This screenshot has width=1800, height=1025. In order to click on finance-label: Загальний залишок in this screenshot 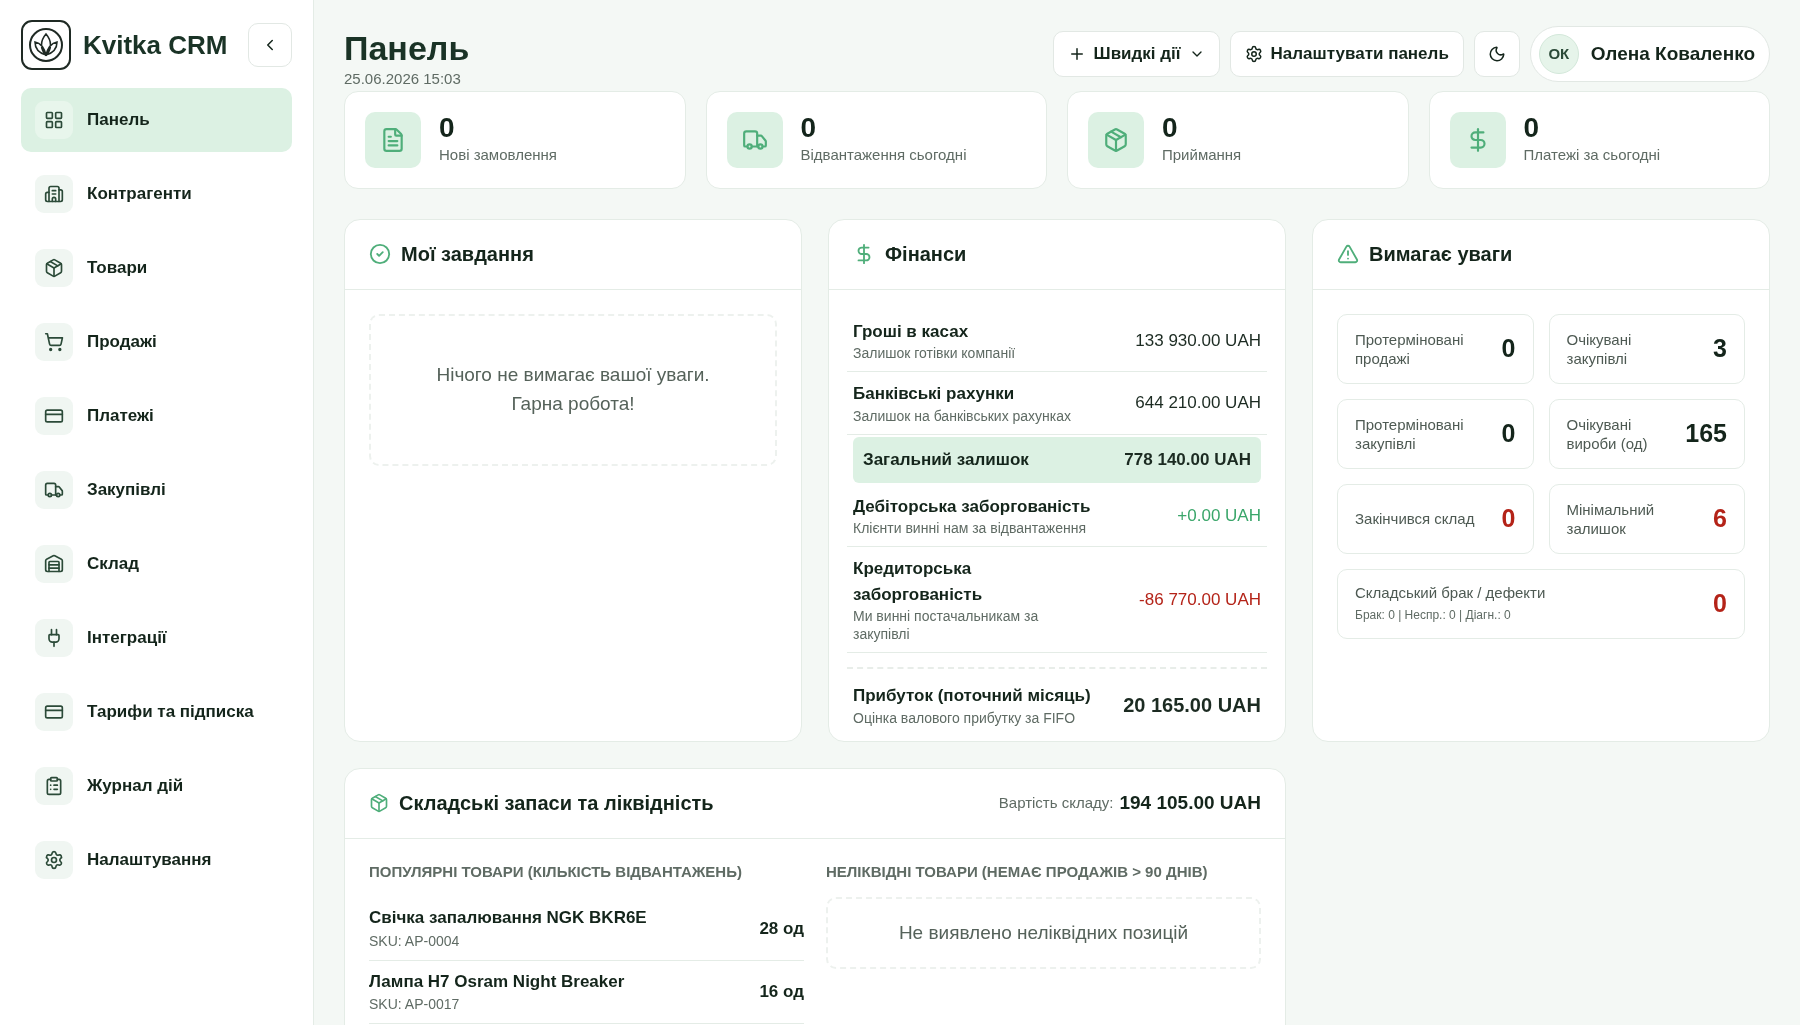, I will do `click(946, 459)`.